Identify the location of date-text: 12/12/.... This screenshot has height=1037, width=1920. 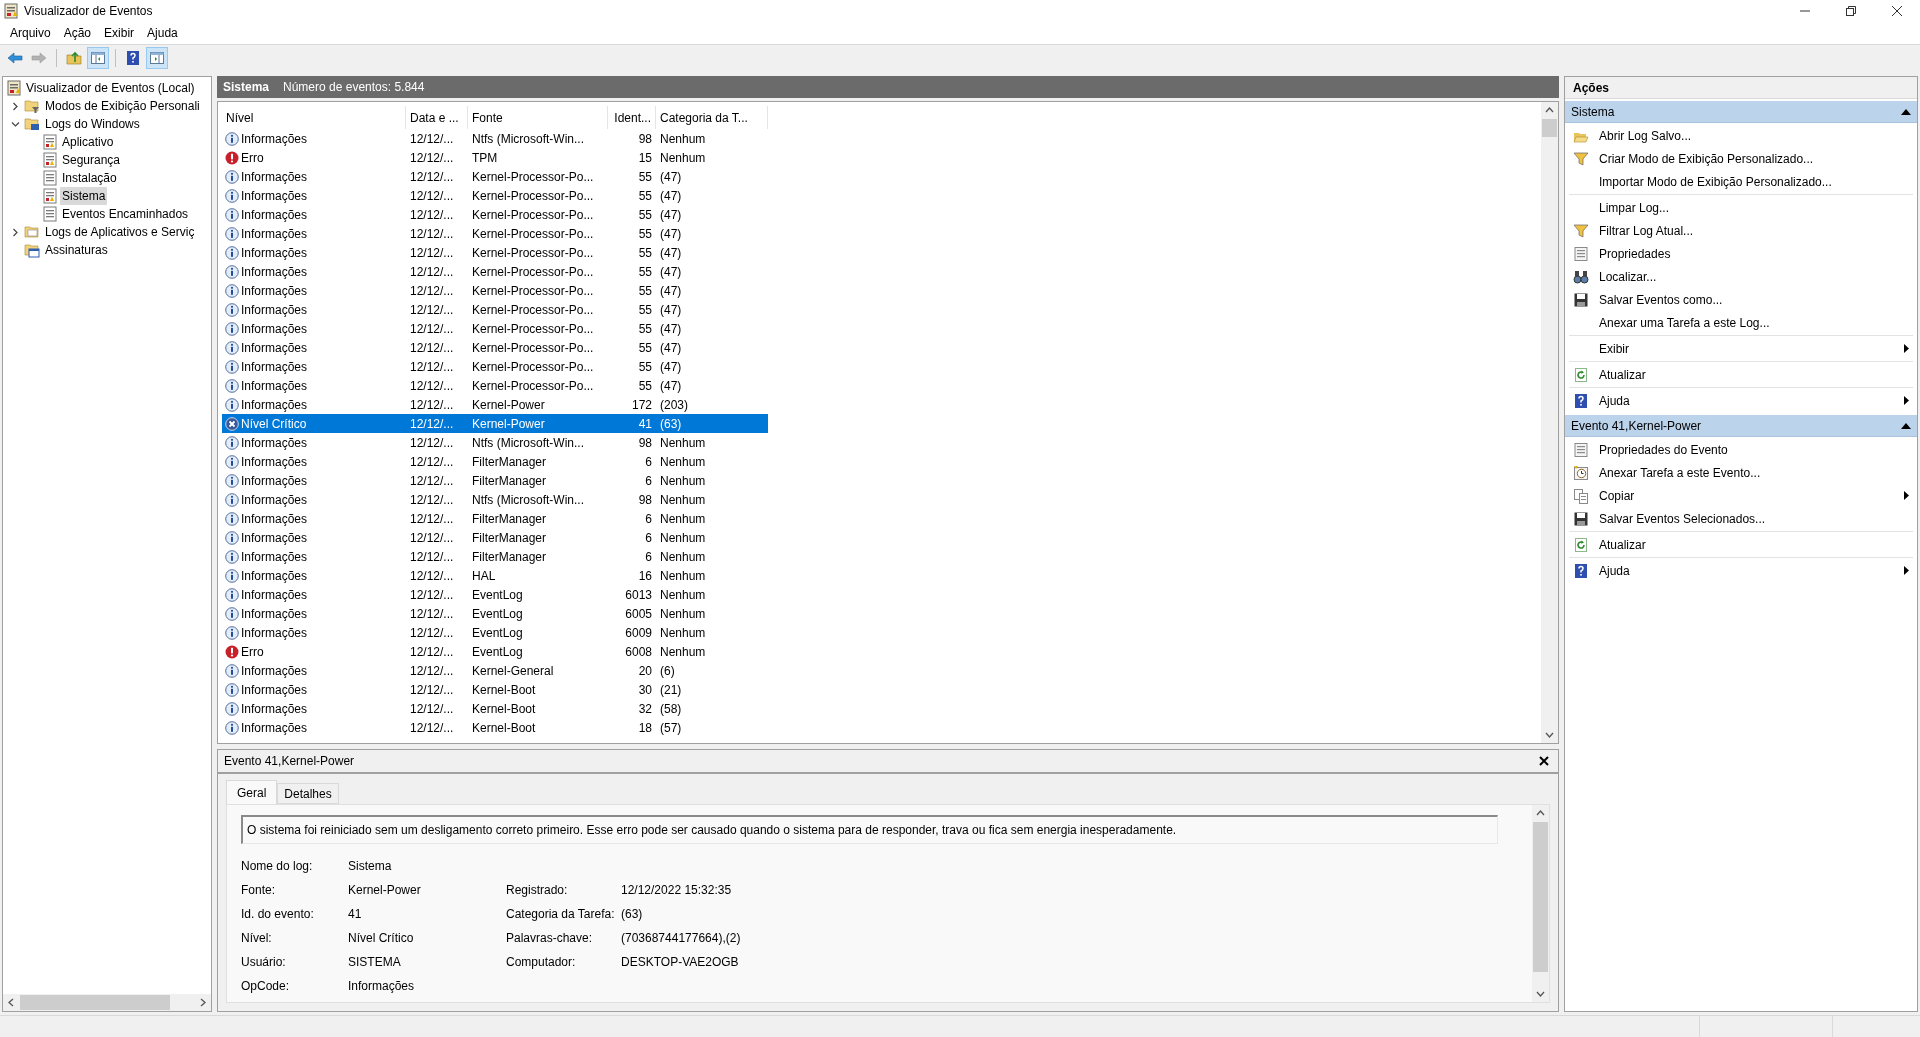
(432, 139).